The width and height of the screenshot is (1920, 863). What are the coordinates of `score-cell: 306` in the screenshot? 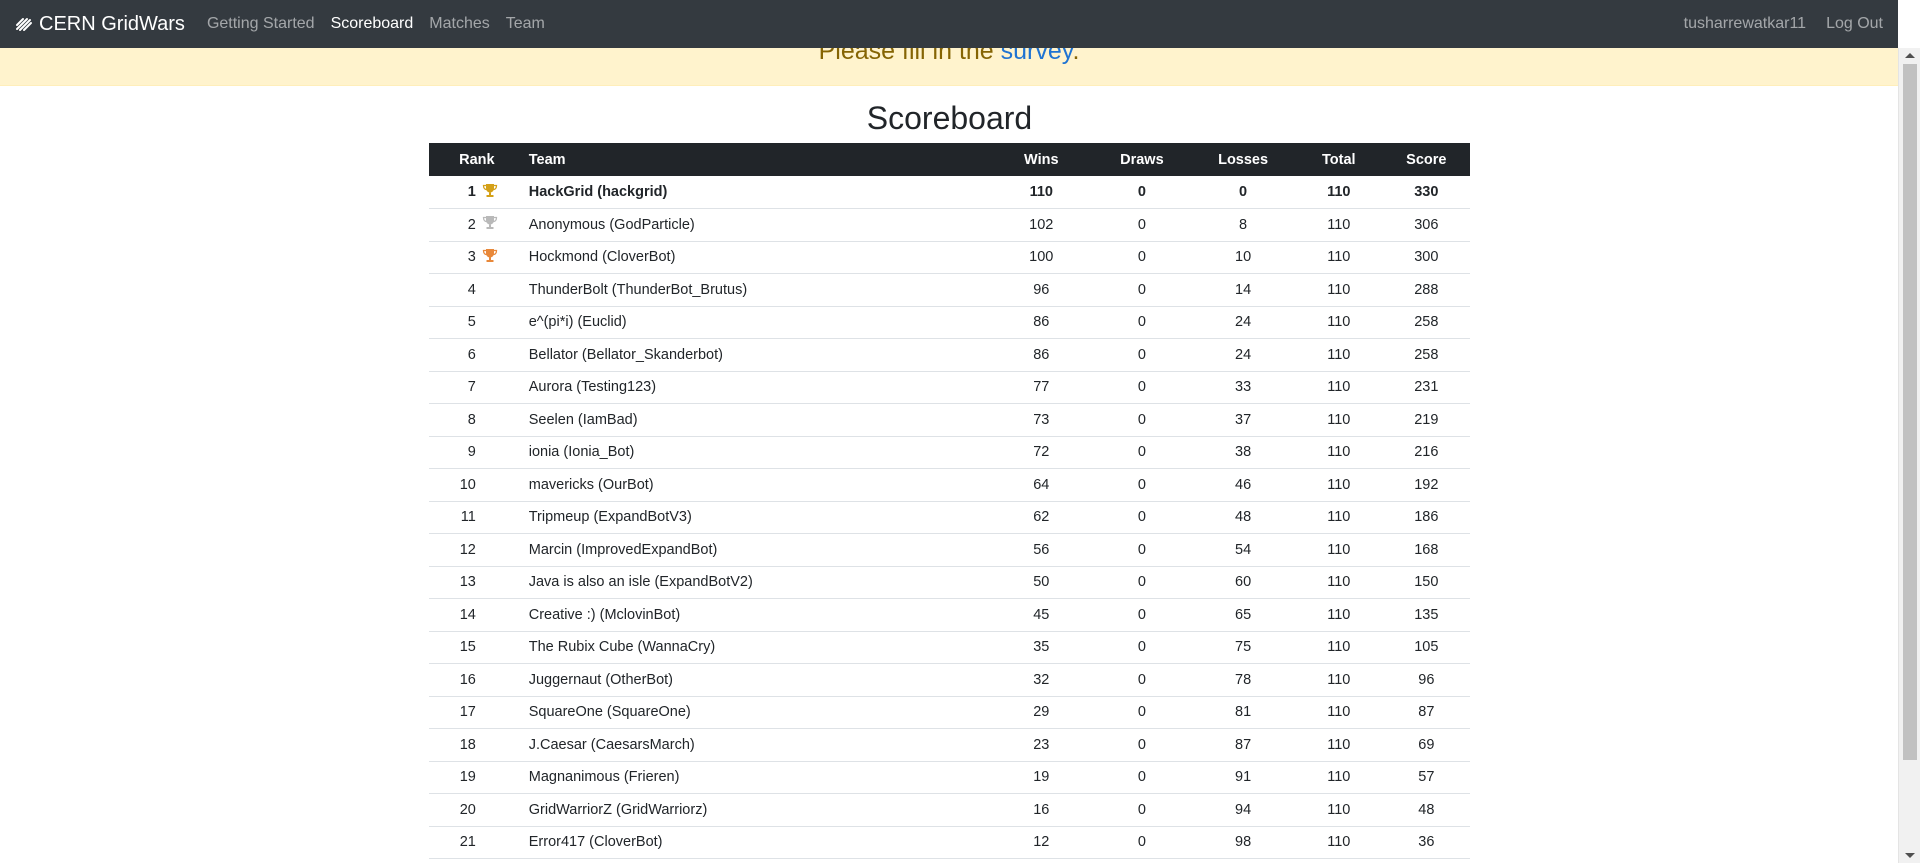 It's located at (1426, 224).